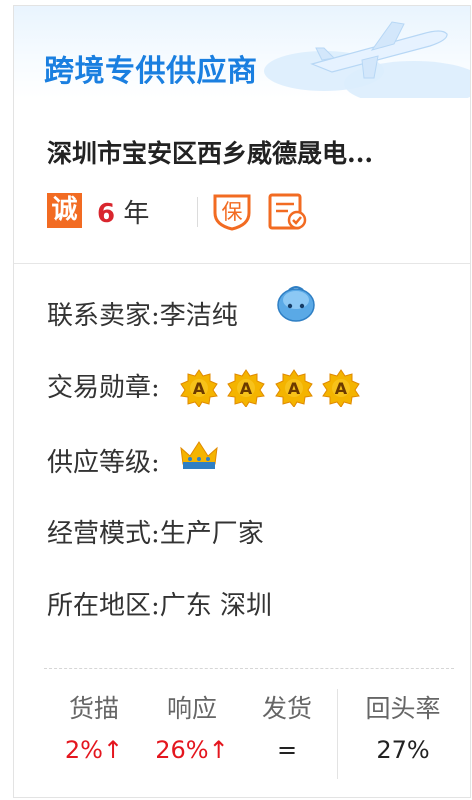  Describe the element at coordinates (287, 211) in the screenshot. I see `certificate-document-icon` at that location.